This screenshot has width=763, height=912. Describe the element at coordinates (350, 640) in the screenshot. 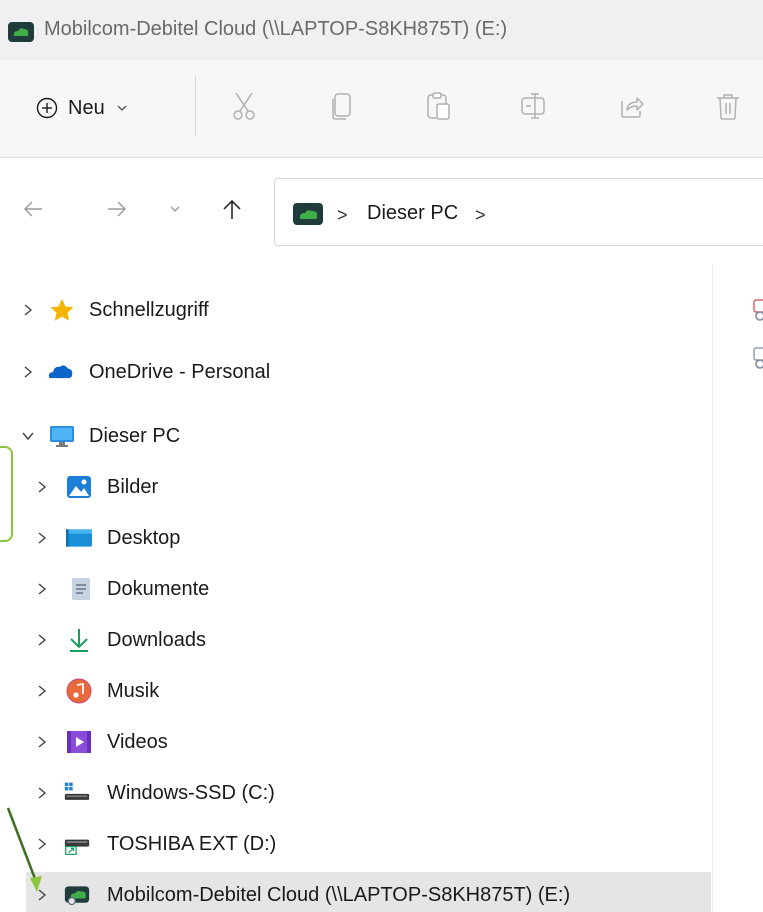

I see `tree-item-downloads: Downloads` at that location.